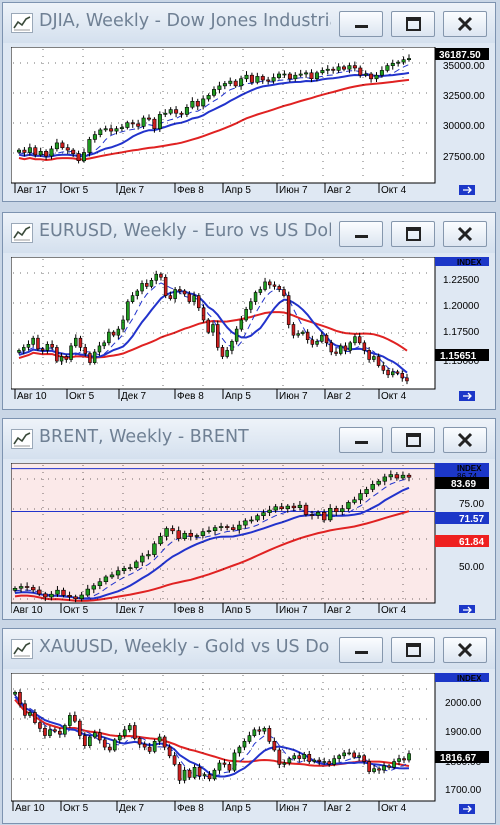 Image resolution: width=500 pixels, height=825 pixels. I want to click on minimize-icon, so click(361, 652).